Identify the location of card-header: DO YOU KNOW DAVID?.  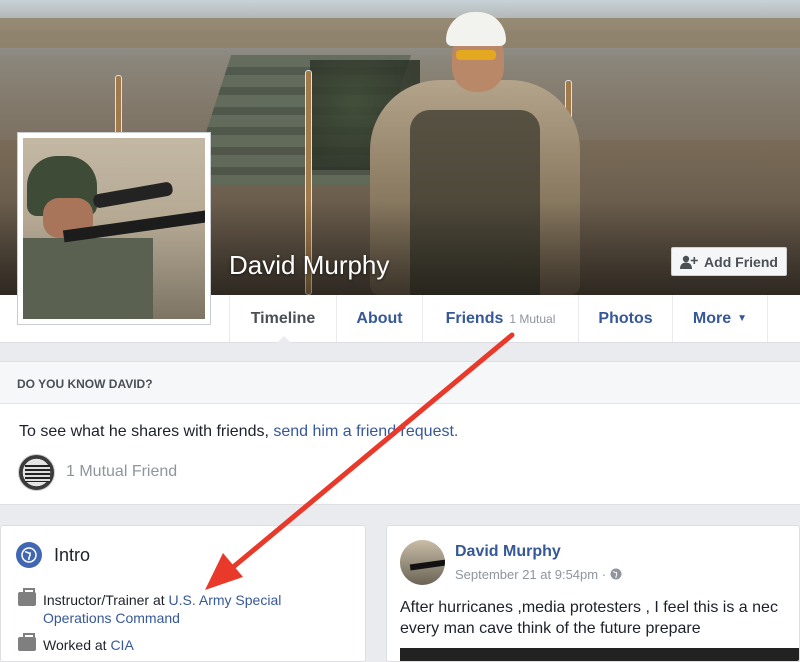
(400, 383).